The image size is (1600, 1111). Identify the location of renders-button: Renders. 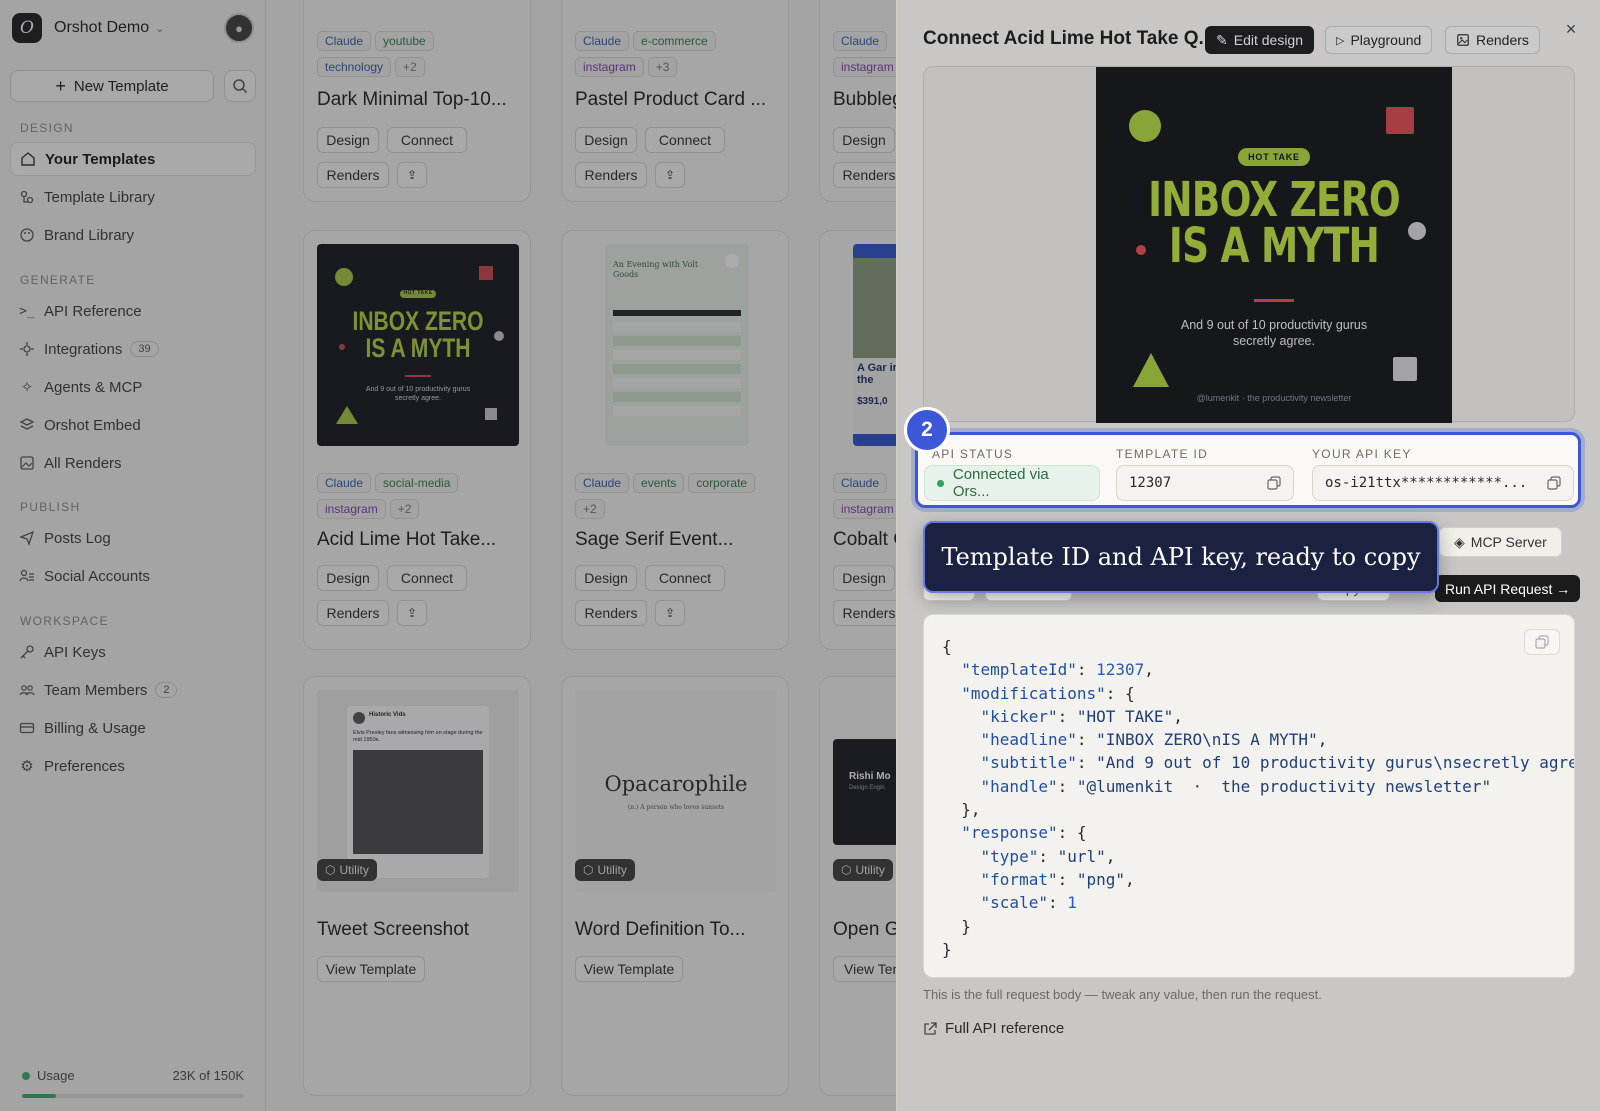
(1492, 40).